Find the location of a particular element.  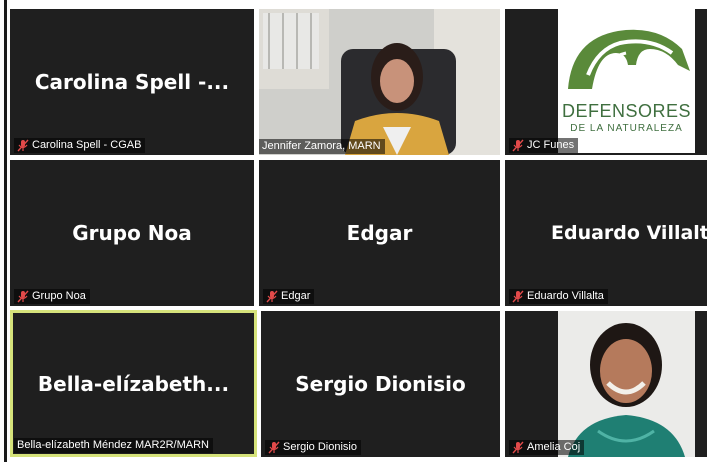

participant-tile-amelia: Amelia Coj is located at coordinates (606, 384).